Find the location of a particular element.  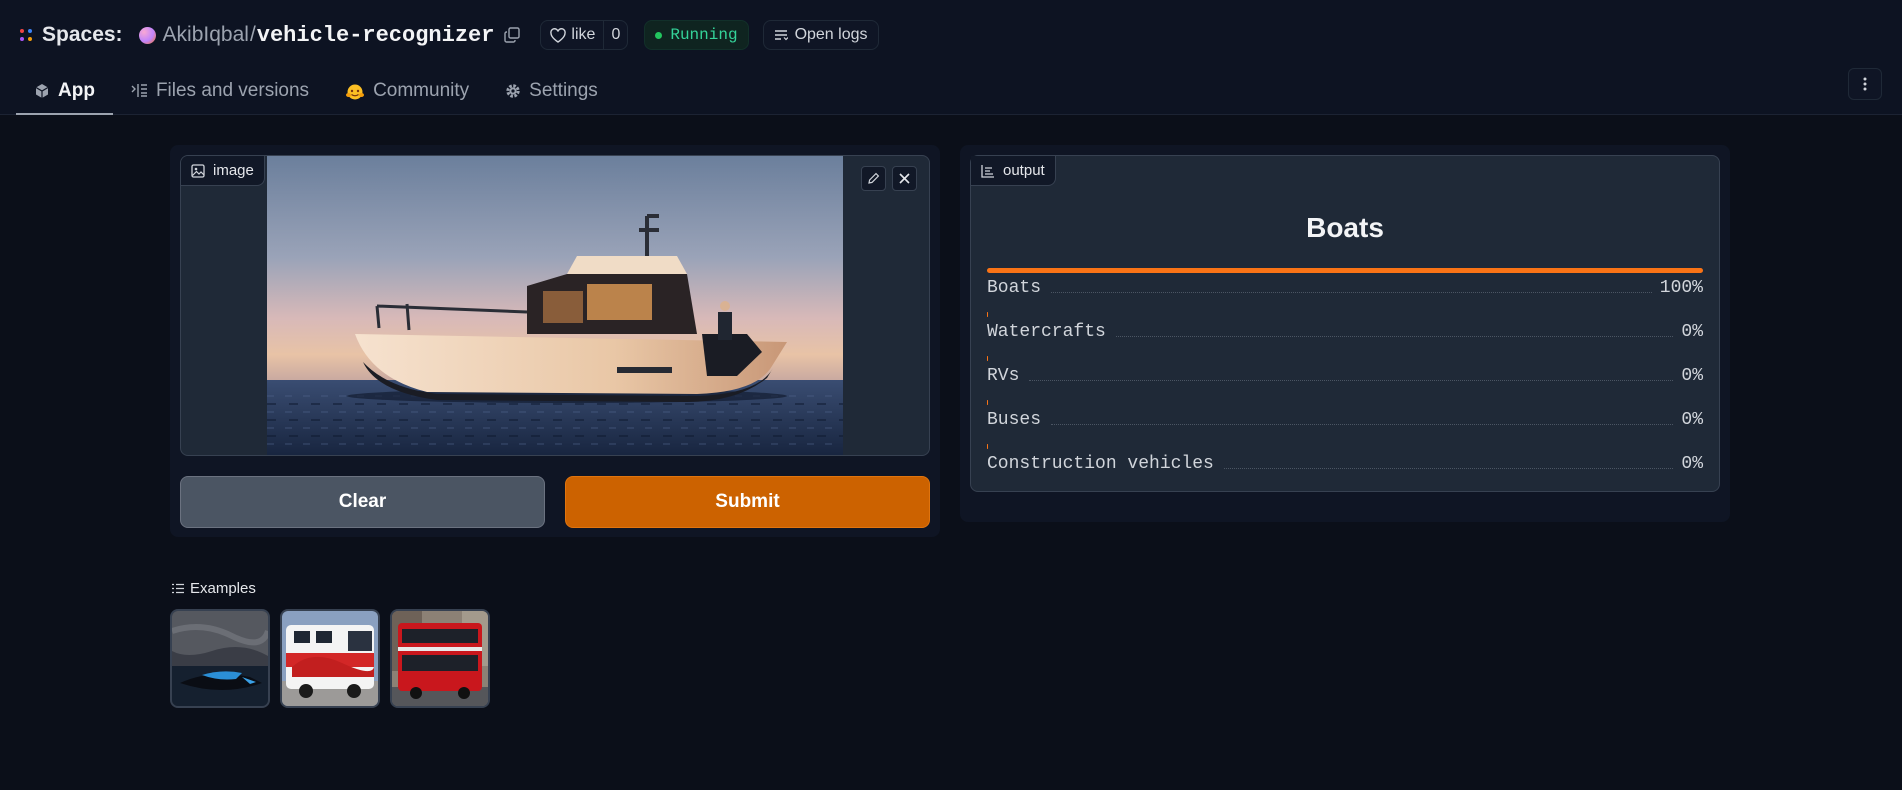

tab-label: Community is located at coordinates (421, 90).